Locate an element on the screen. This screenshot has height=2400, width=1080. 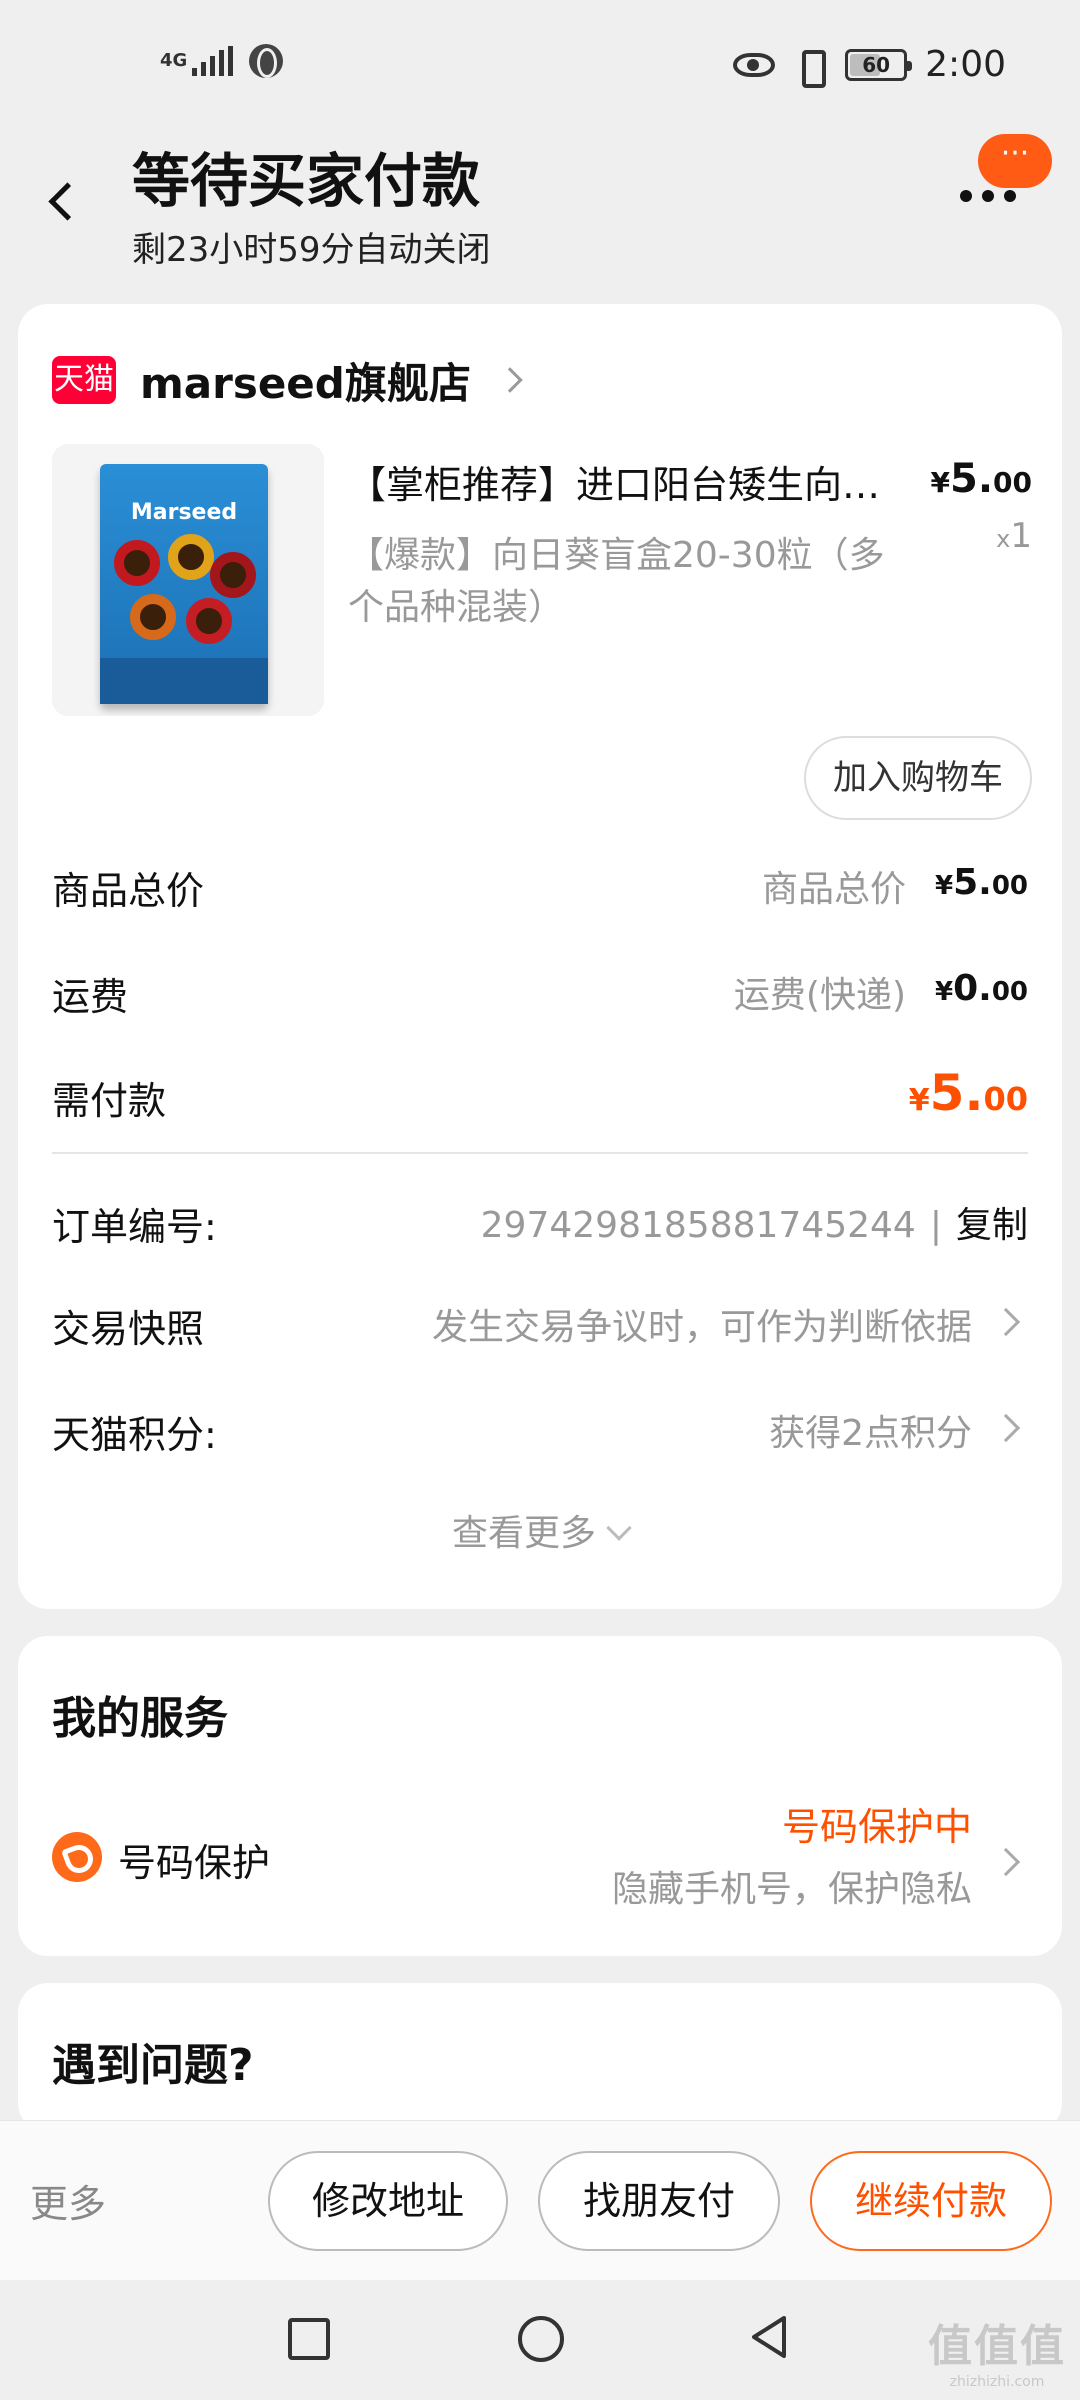
see-more-button: 查看更多 is located at coordinates (540, 1530).